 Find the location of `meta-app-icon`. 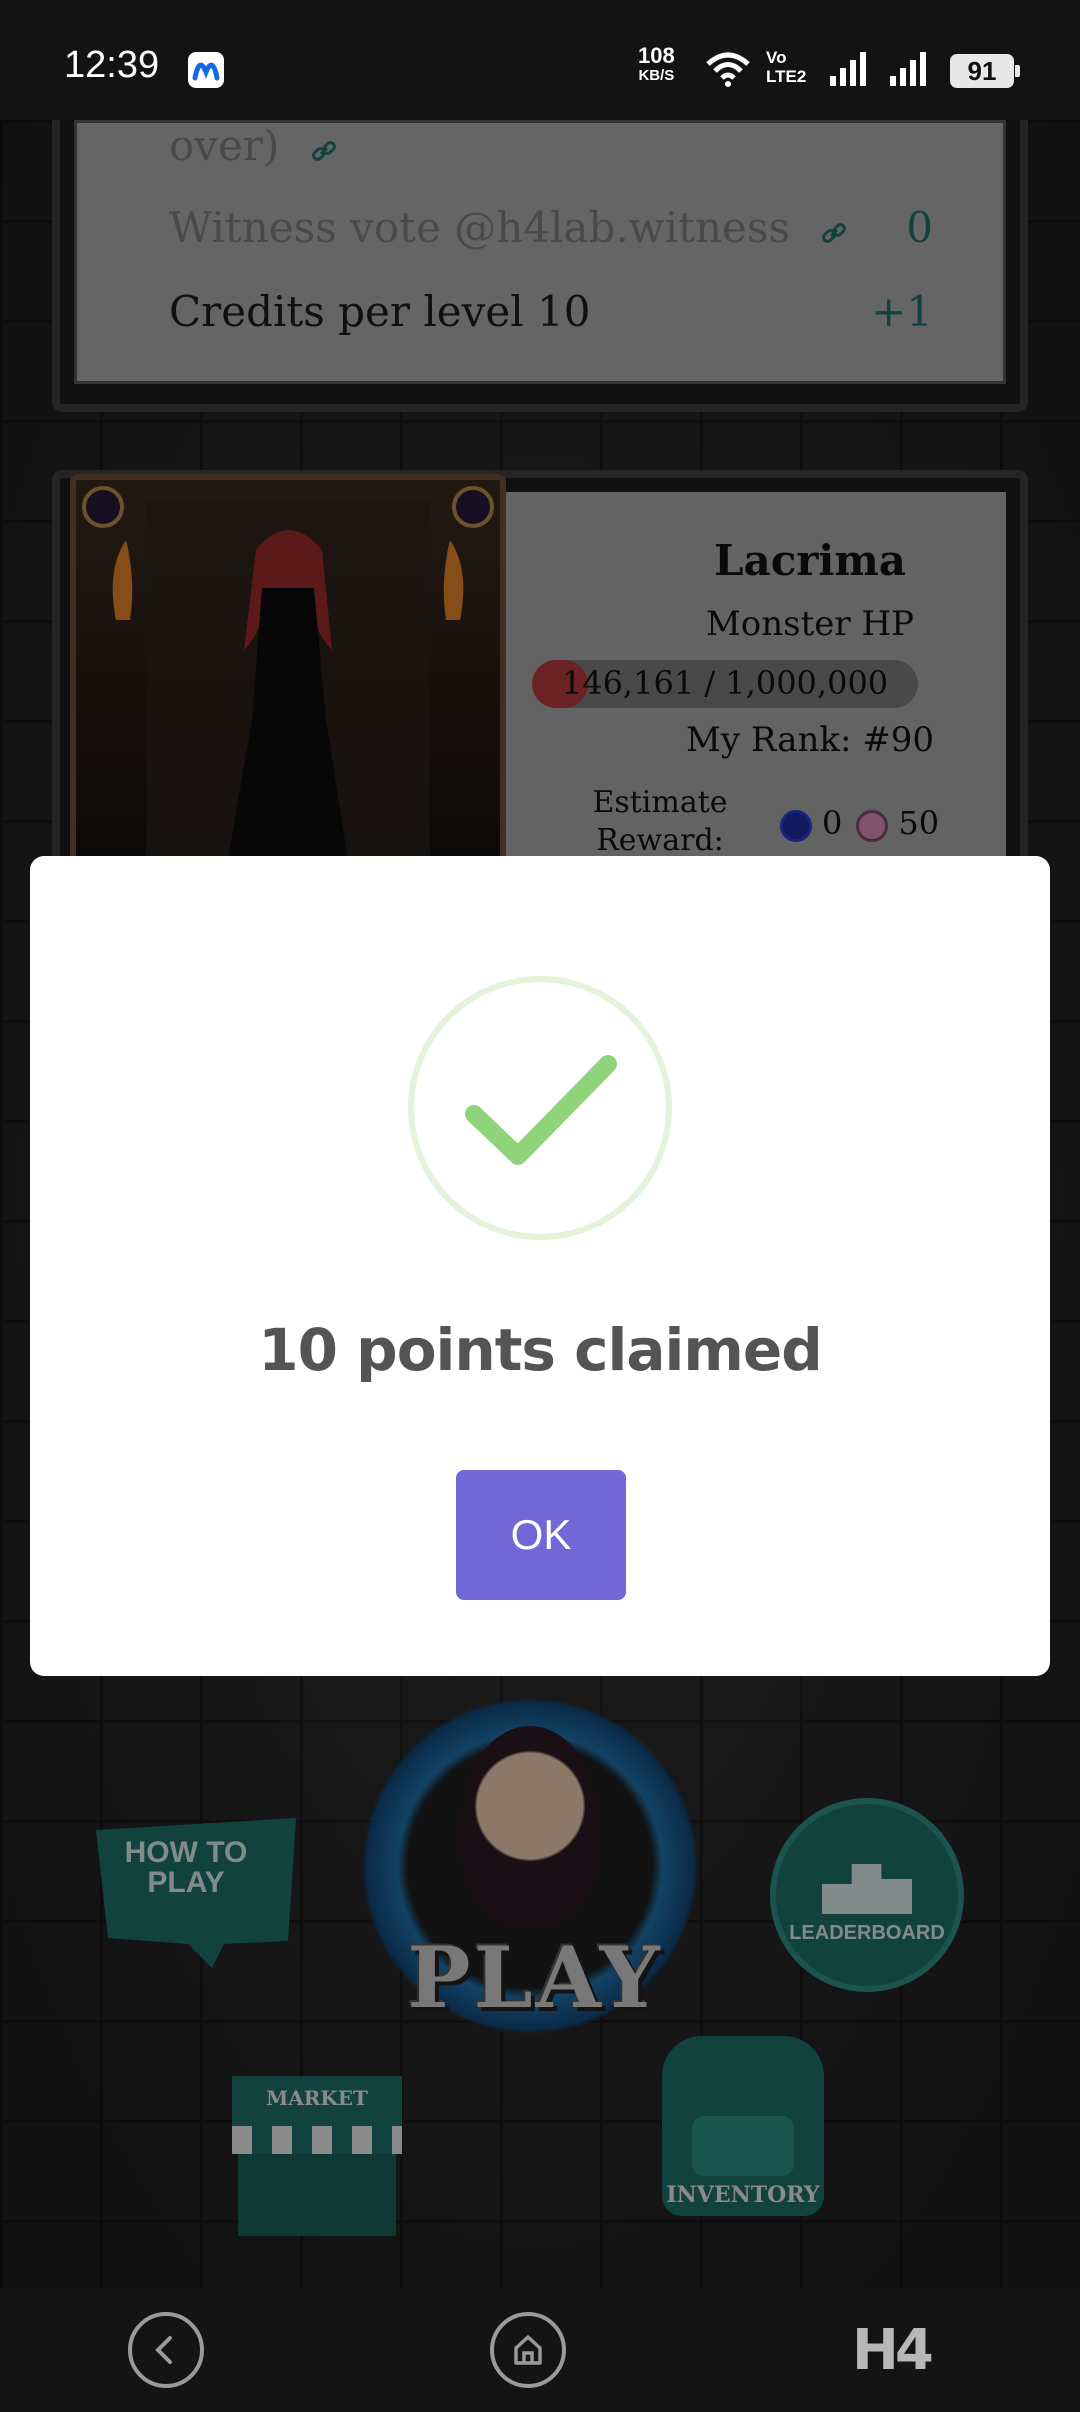

meta-app-icon is located at coordinates (206, 70).